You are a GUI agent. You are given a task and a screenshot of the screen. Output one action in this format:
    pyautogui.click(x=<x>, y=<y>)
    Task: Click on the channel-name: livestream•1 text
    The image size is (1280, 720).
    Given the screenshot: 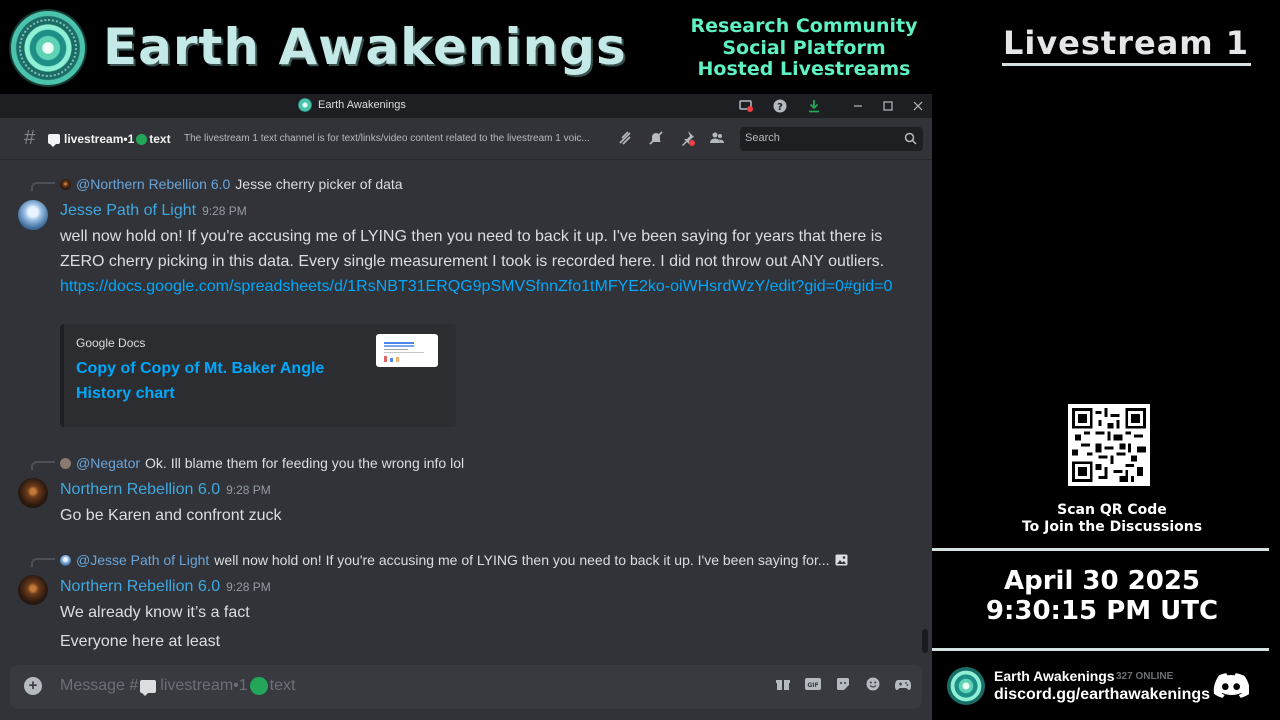 What is the action you would take?
    pyautogui.click(x=109, y=139)
    